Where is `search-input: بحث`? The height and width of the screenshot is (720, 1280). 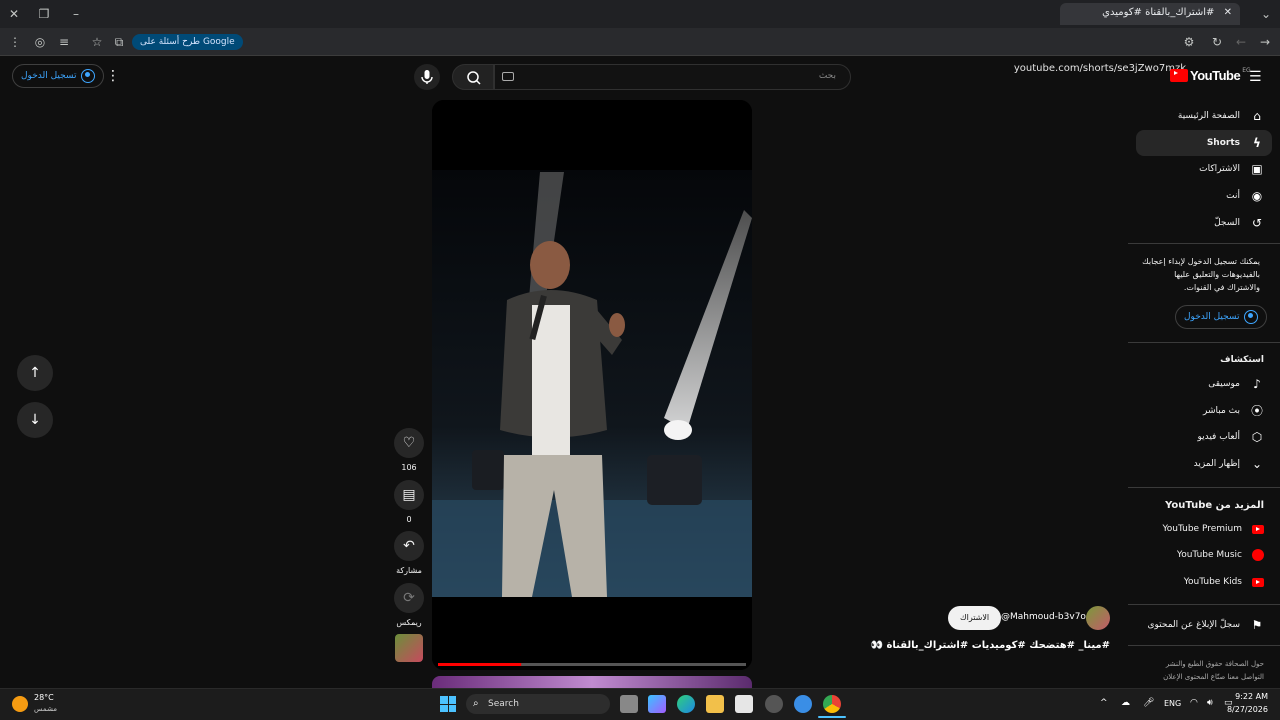
search-input: بحث is located at coordinates (672, 77).